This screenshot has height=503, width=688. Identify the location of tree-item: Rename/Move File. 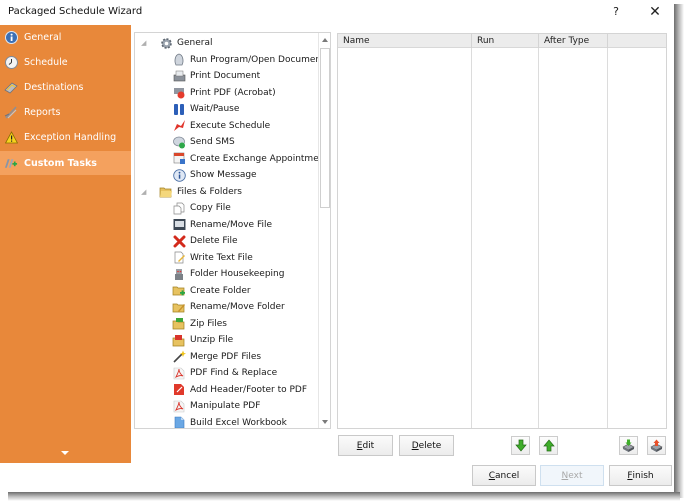
(222, 225).